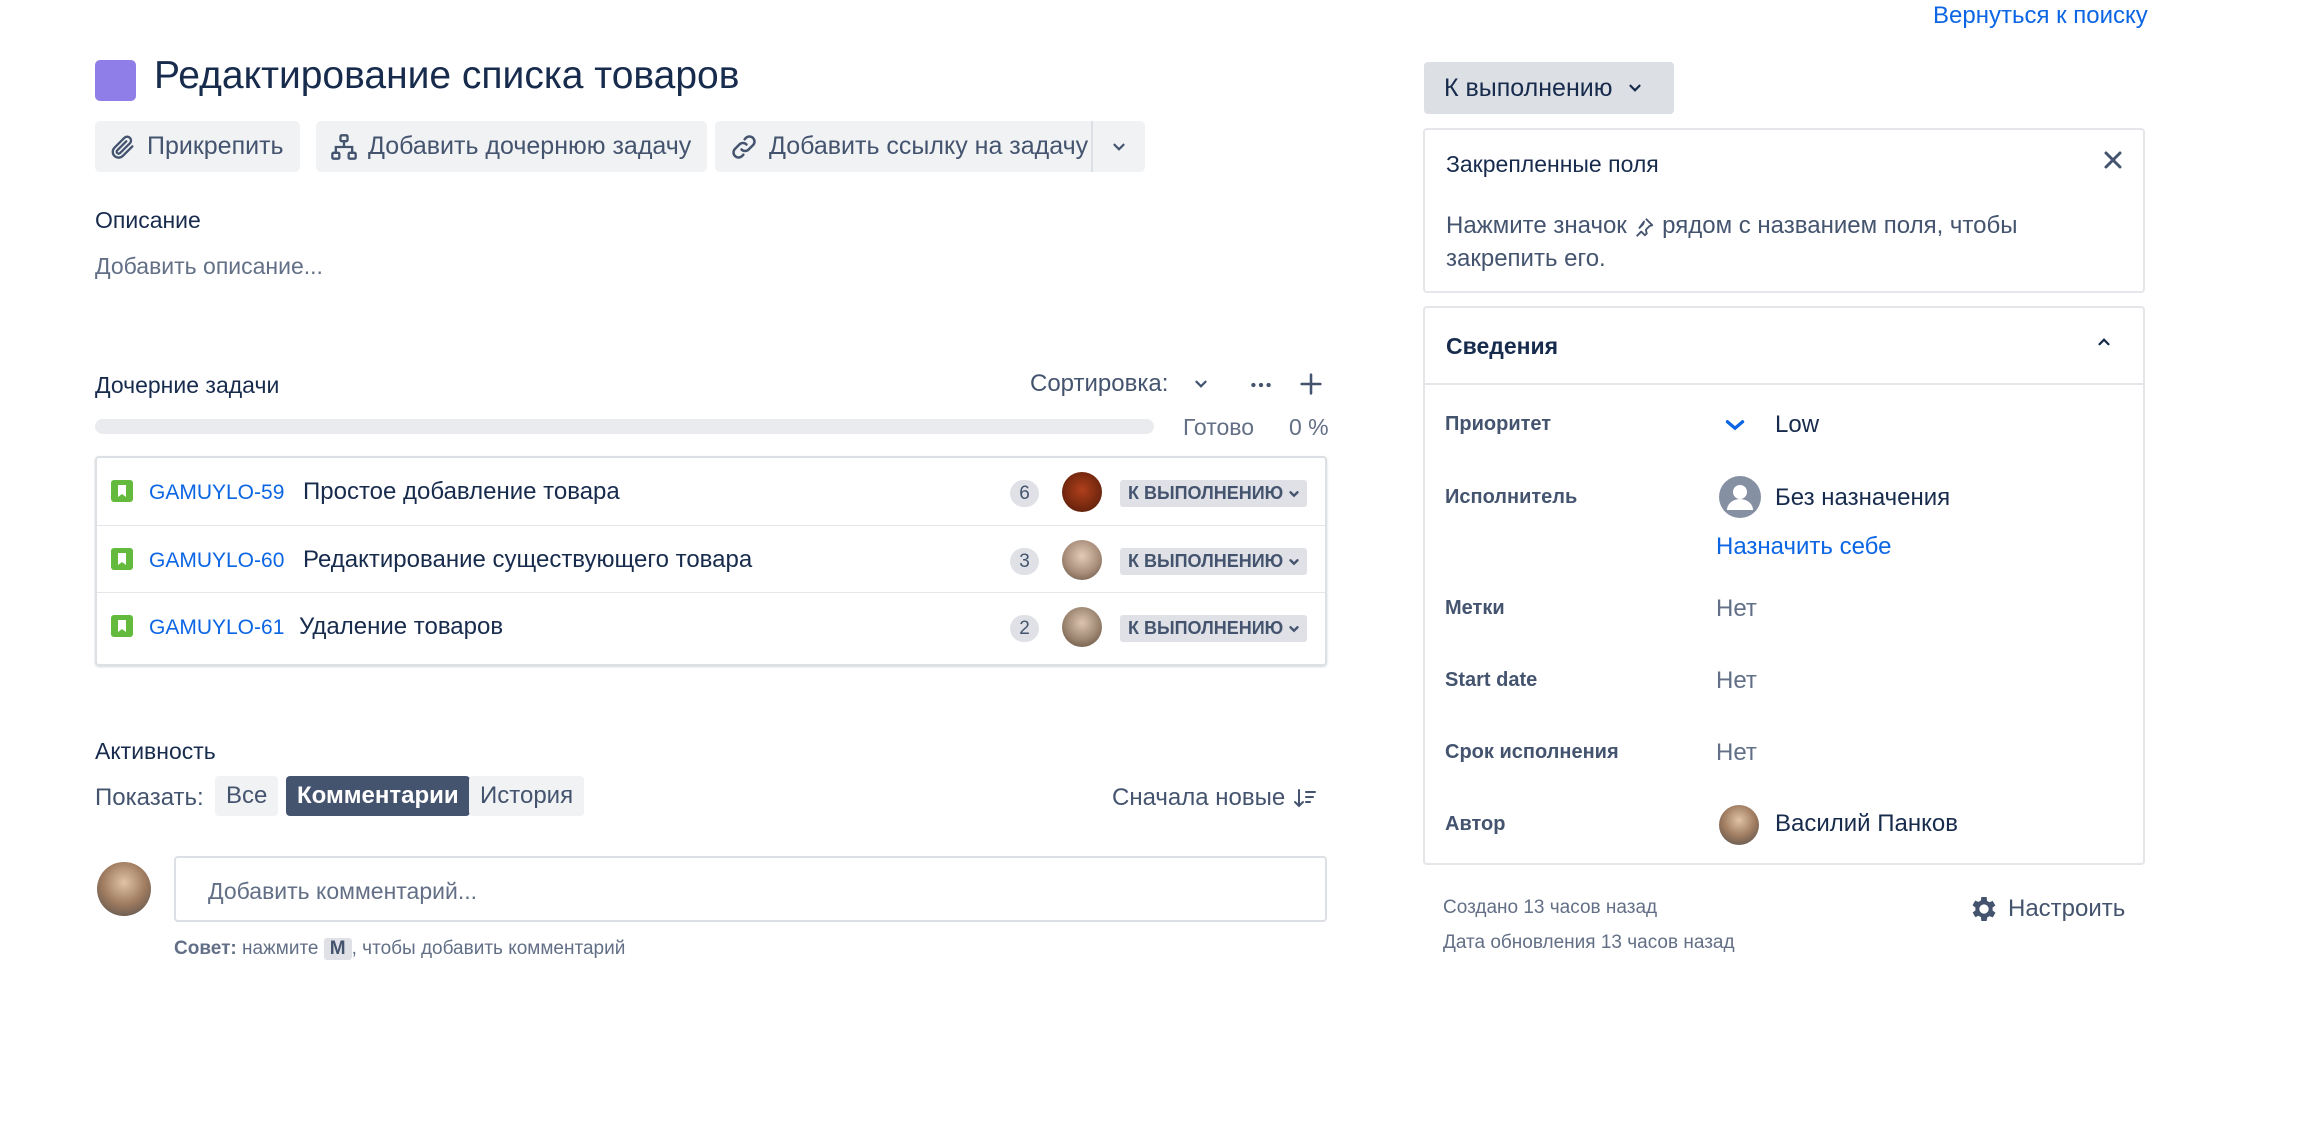 Image resolution: width=2298 pixels, height=1132 pixels. What do you see at coordinates (1309, 427) in the screenshot?
I see `done-percent: 0 %` at bounding box center [1309, 427].